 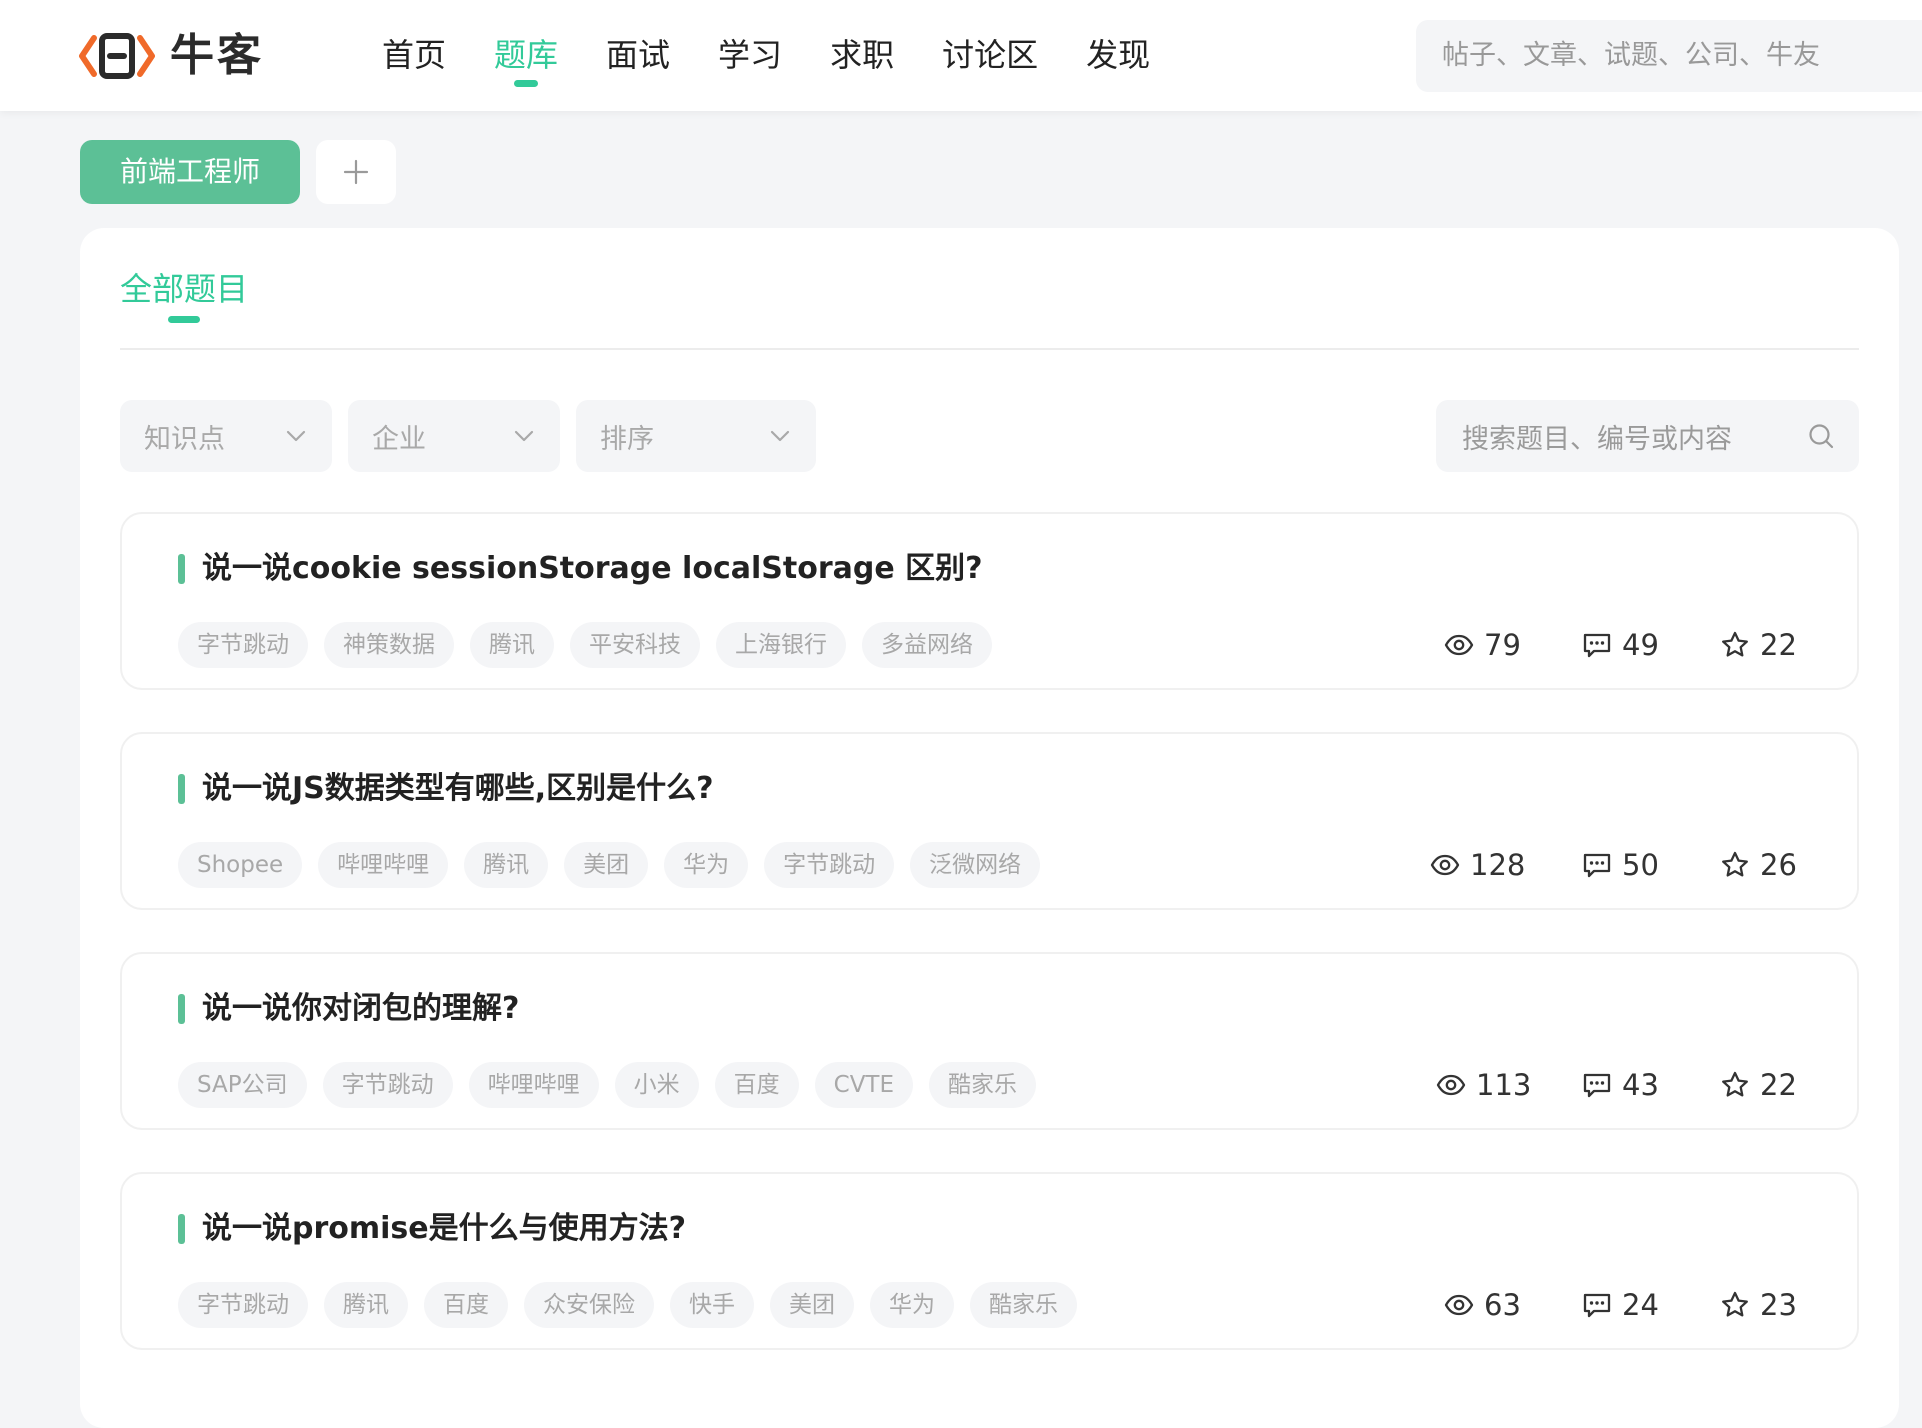 I want to click on company-tag-list: Shopee 哔哩哔哩 腾讯 美团 华为 字节跳动 泛微网络, so click(x=609, y=865).